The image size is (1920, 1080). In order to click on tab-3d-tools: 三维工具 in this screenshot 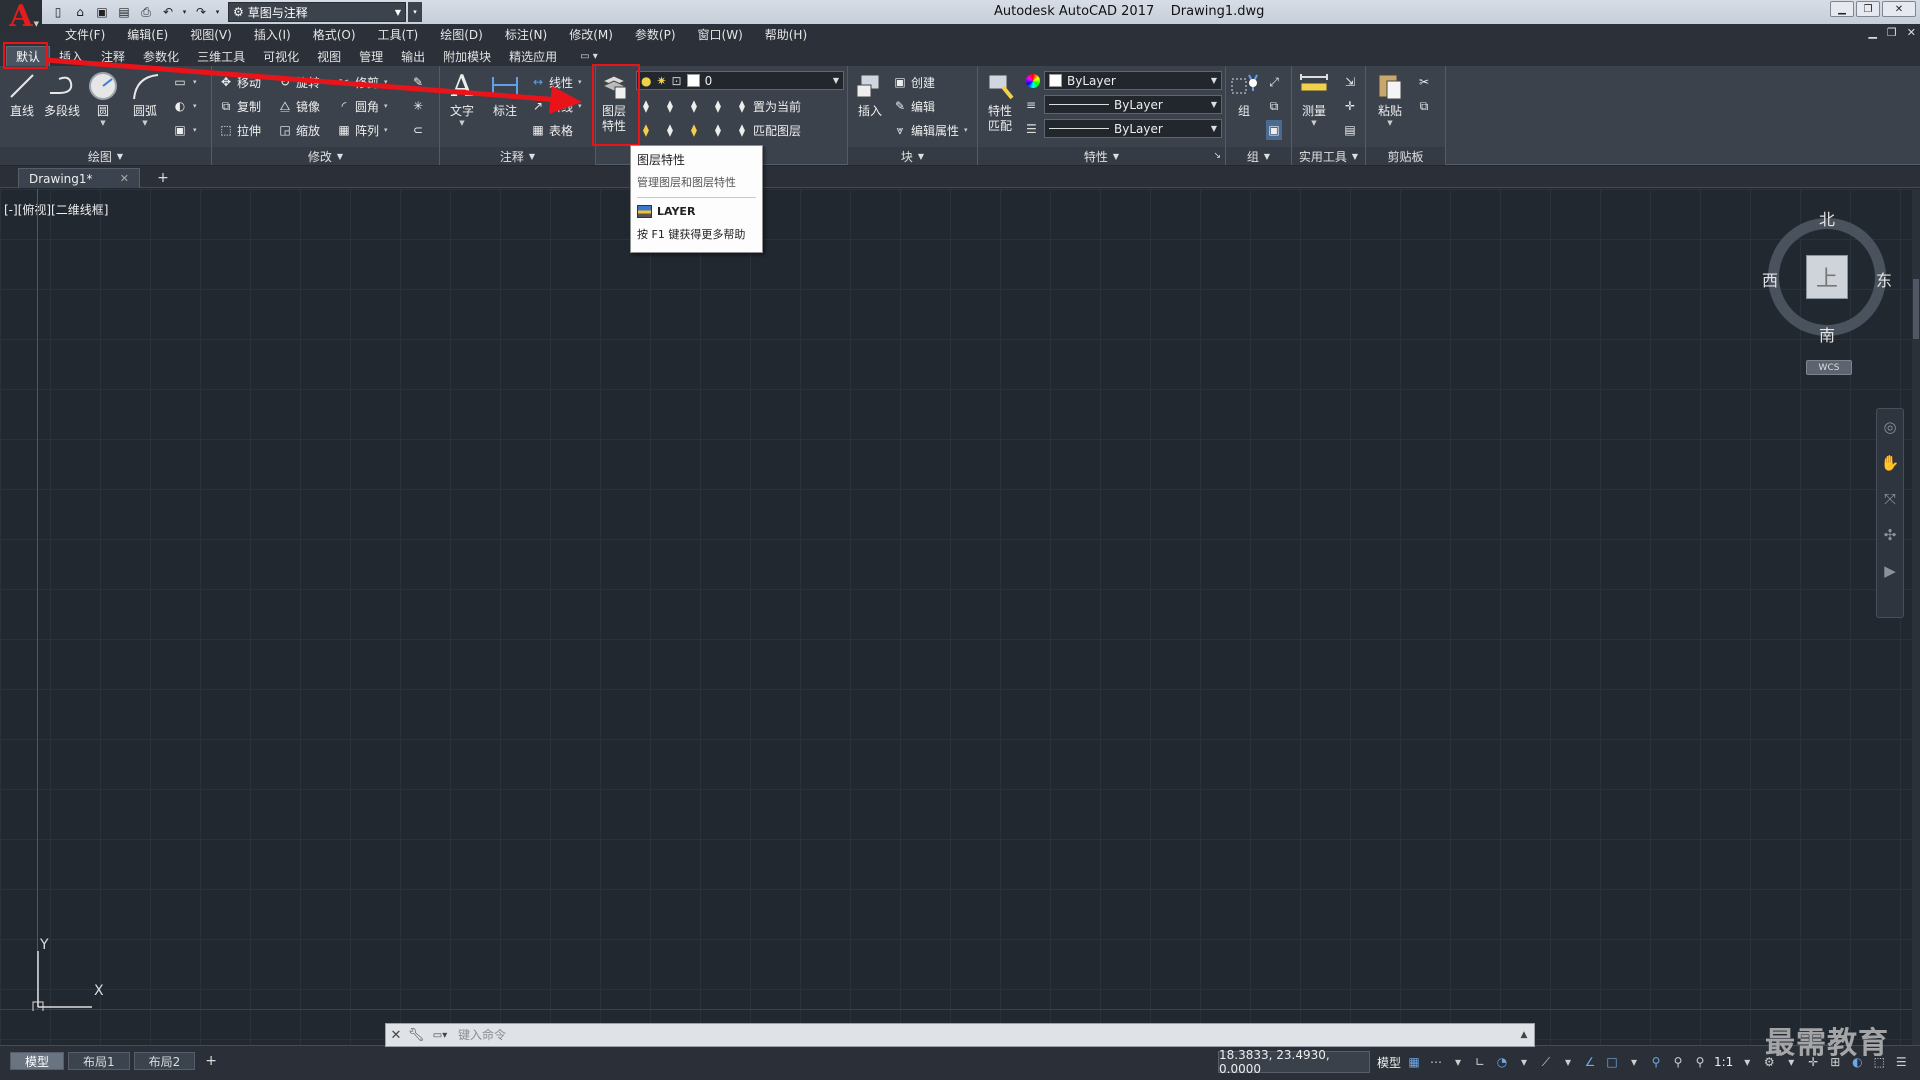, I will do `click(221, 56)`.